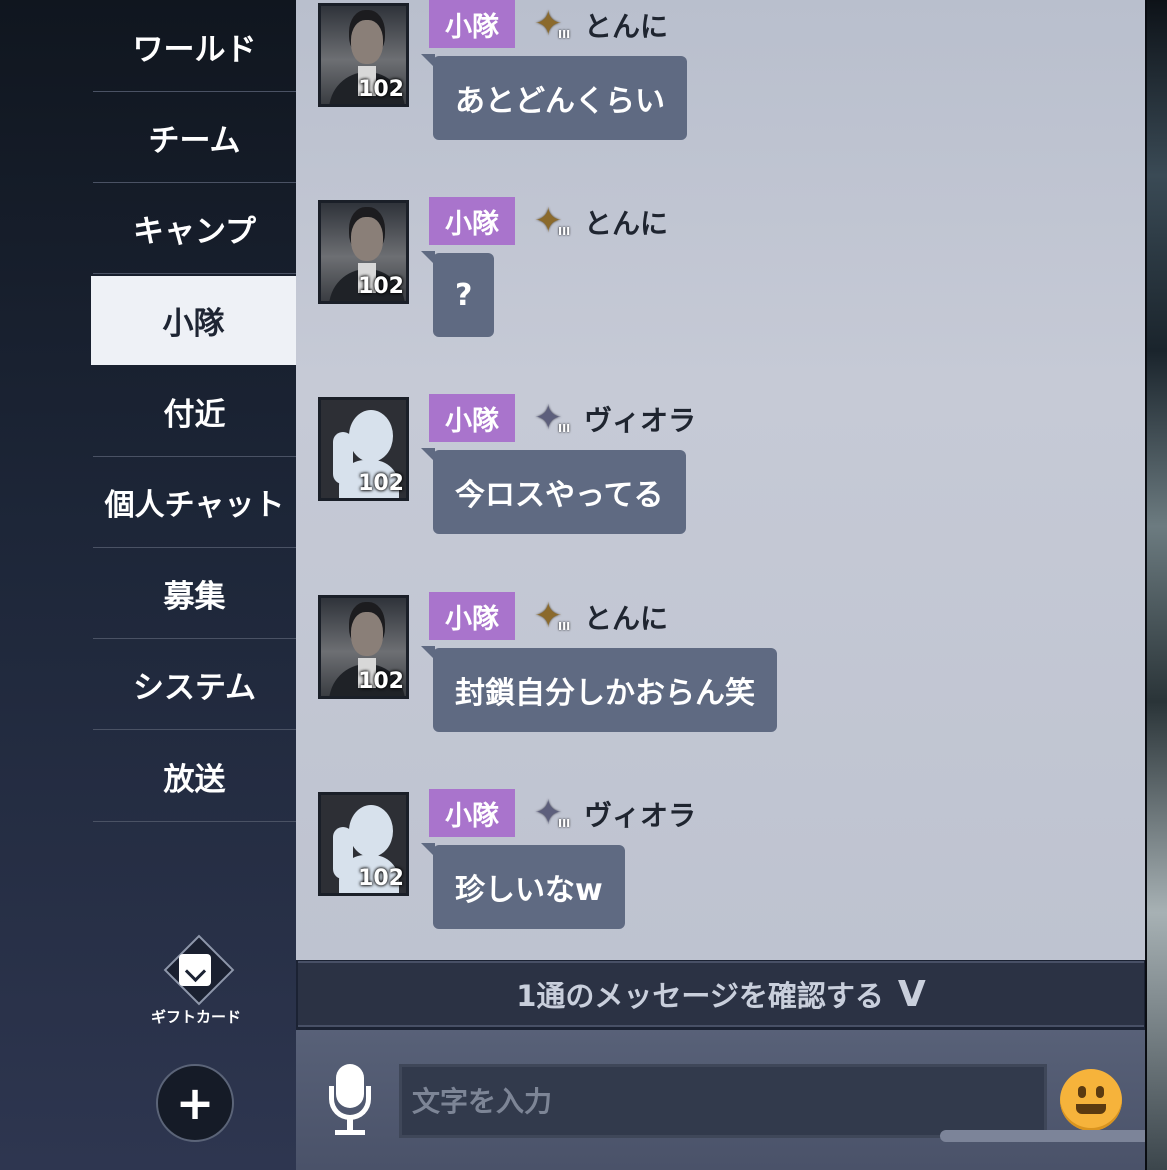 Image resolution: width=1167 pixels, height=1170 pixels. I want to click on new-message-label: 1通のメッセージを確認する, so click(700, 996).